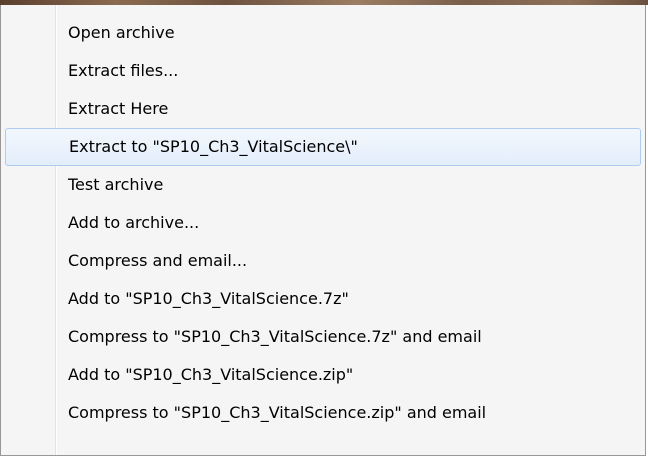  I want to click on menu-item-add-to-zip: Add to "SP10_Ch3_VitalScience.zip", so click(323, 375).